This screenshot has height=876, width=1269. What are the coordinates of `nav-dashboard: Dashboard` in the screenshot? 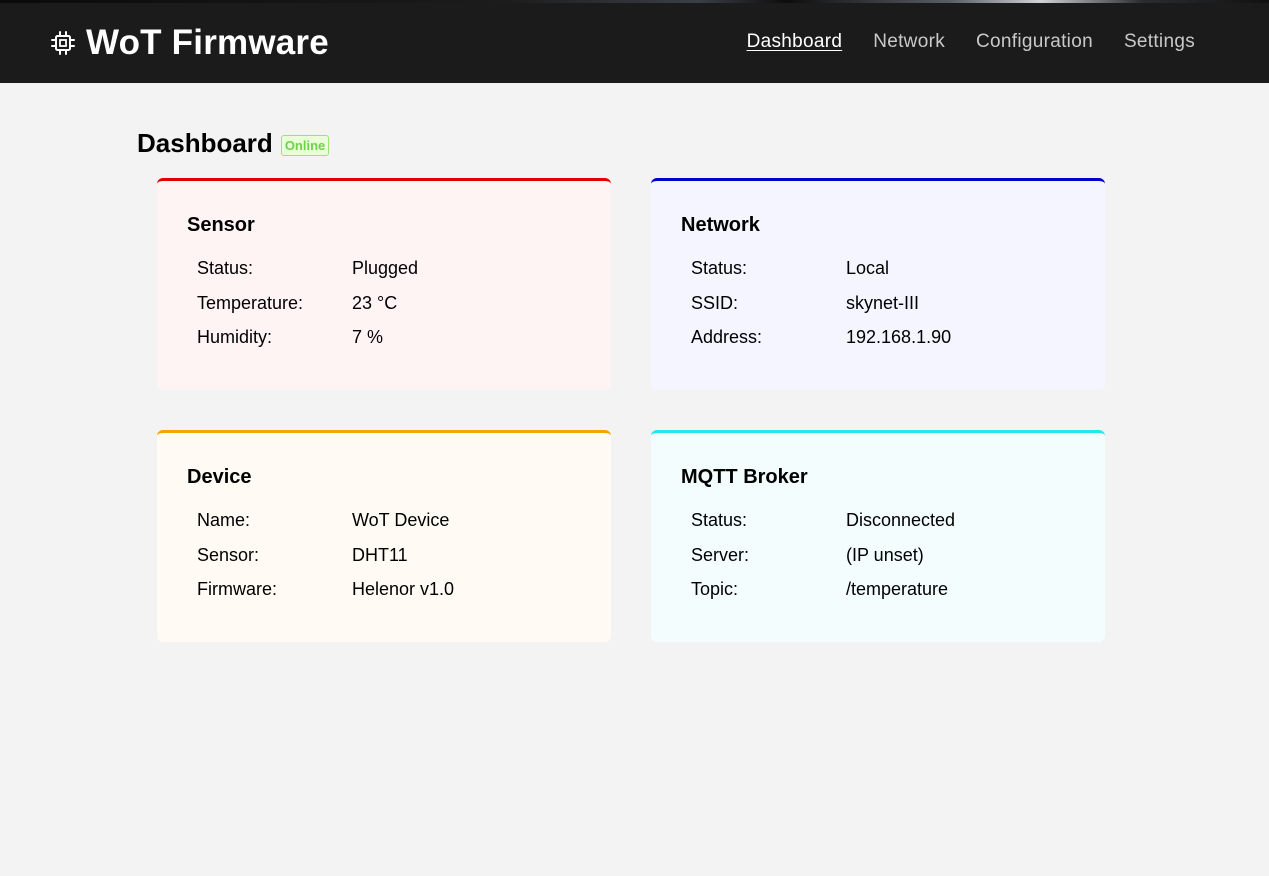 It's located at (795, 42).